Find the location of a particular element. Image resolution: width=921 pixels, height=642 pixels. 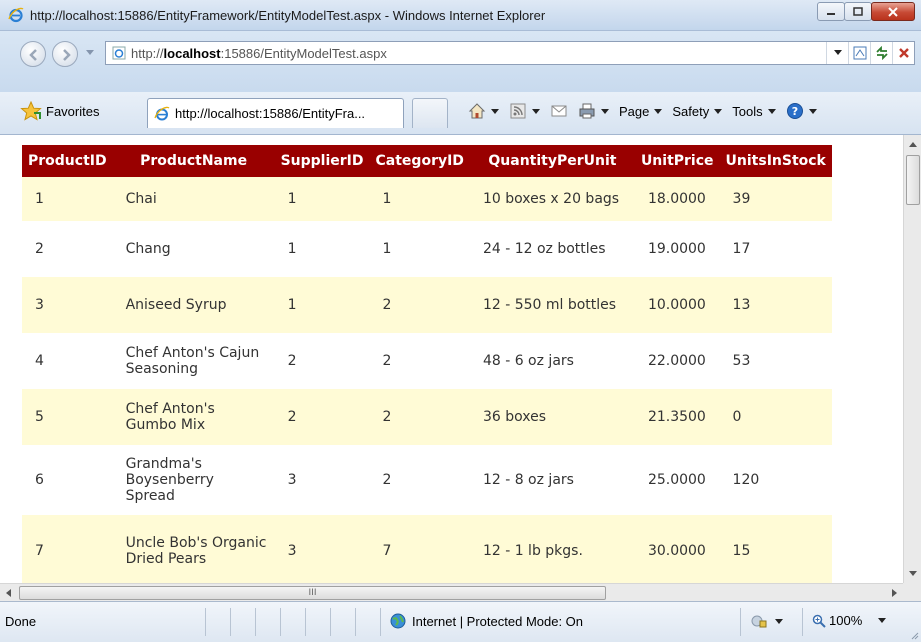

scroll-grip: III is located at coordinates (312, 593).